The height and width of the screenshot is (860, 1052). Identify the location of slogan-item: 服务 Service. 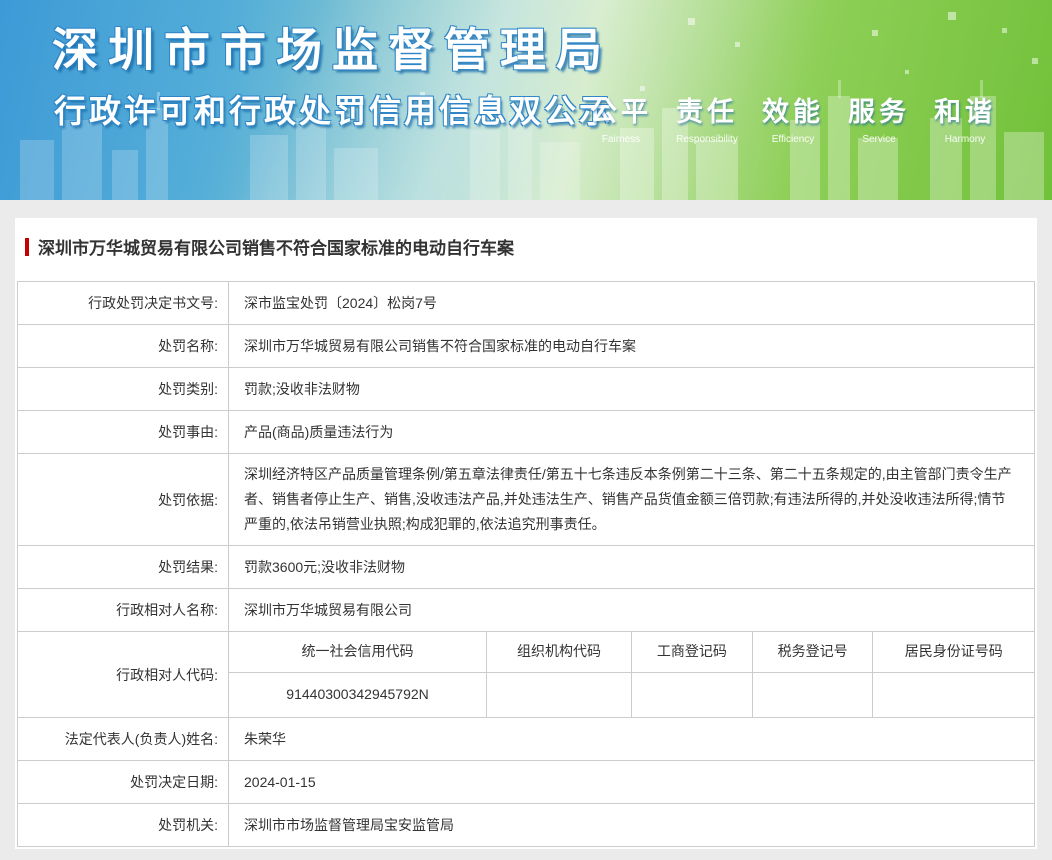
(879, 117).